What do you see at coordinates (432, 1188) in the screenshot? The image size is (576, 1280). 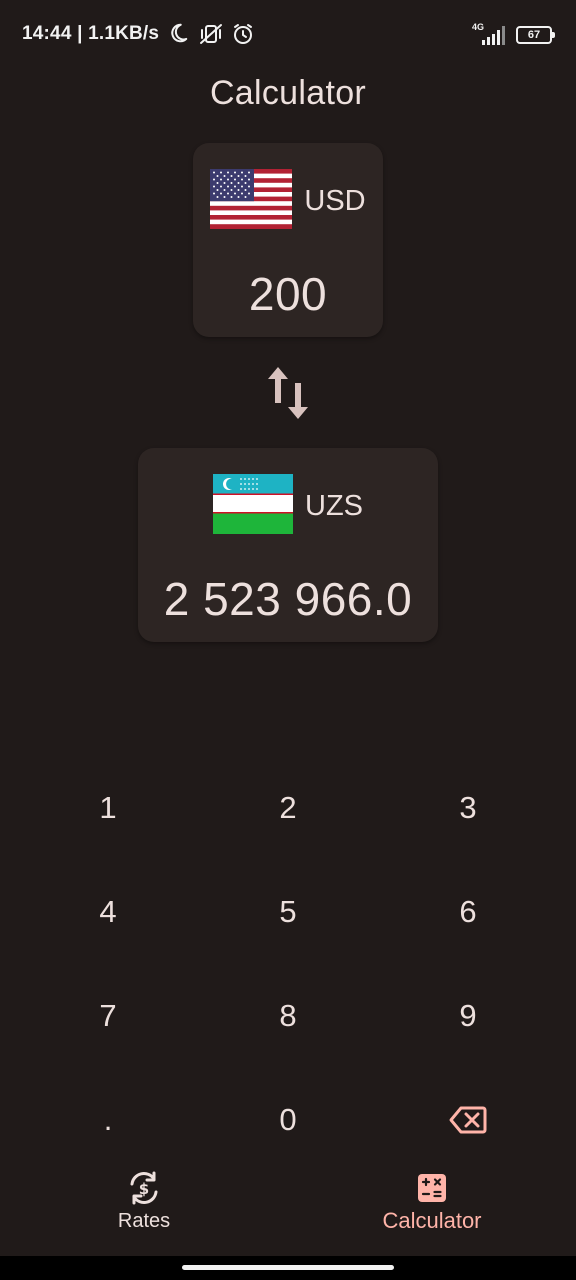 I see `calculator-icon` at bounding box center [432, 1188].